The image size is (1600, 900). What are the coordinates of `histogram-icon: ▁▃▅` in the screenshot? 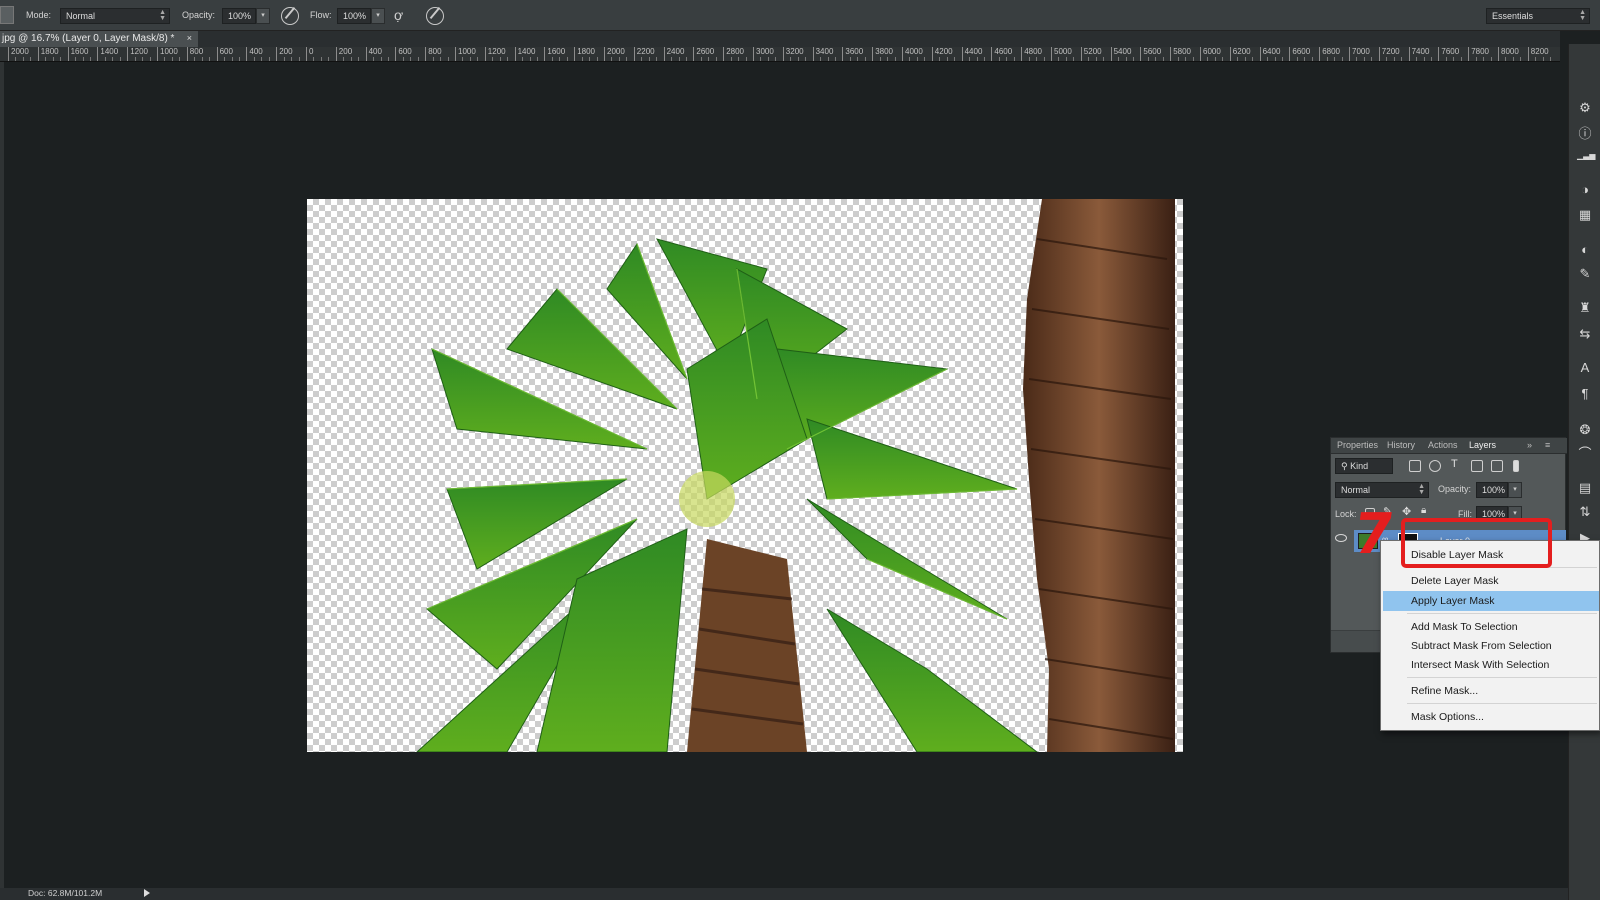 It's located at (1586, 156).